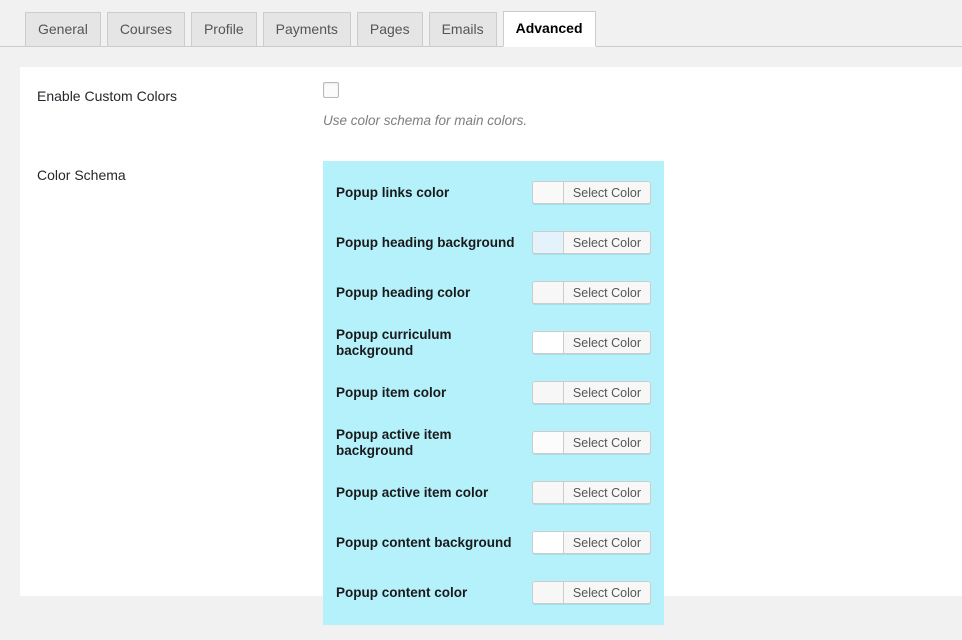  I want to click on color-schema-row-label: Popup curriculum background, so click(394, 342).